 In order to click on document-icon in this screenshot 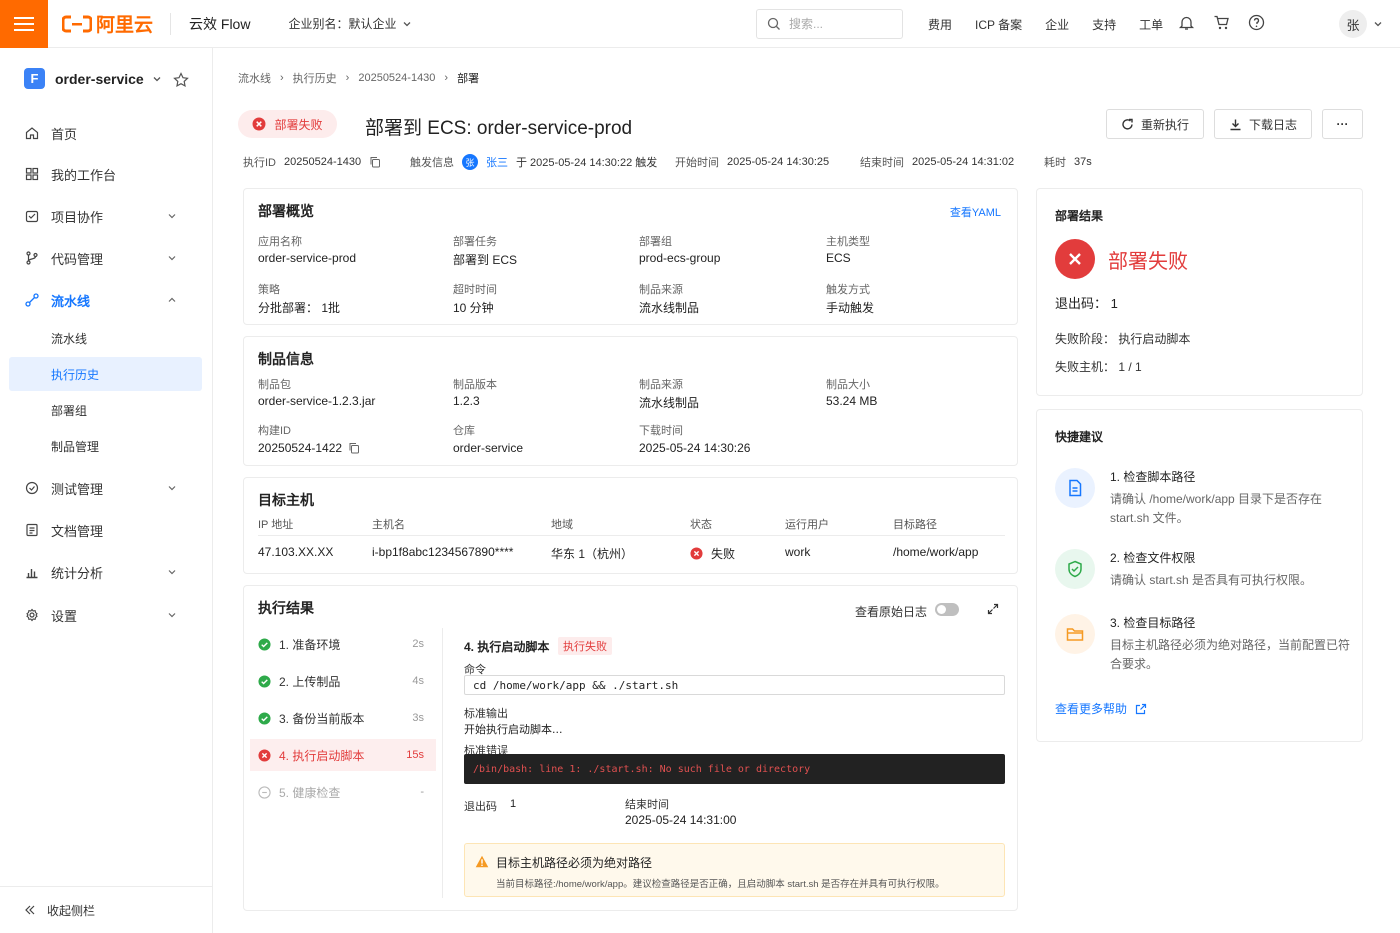, I will do `click(32, 530)`.